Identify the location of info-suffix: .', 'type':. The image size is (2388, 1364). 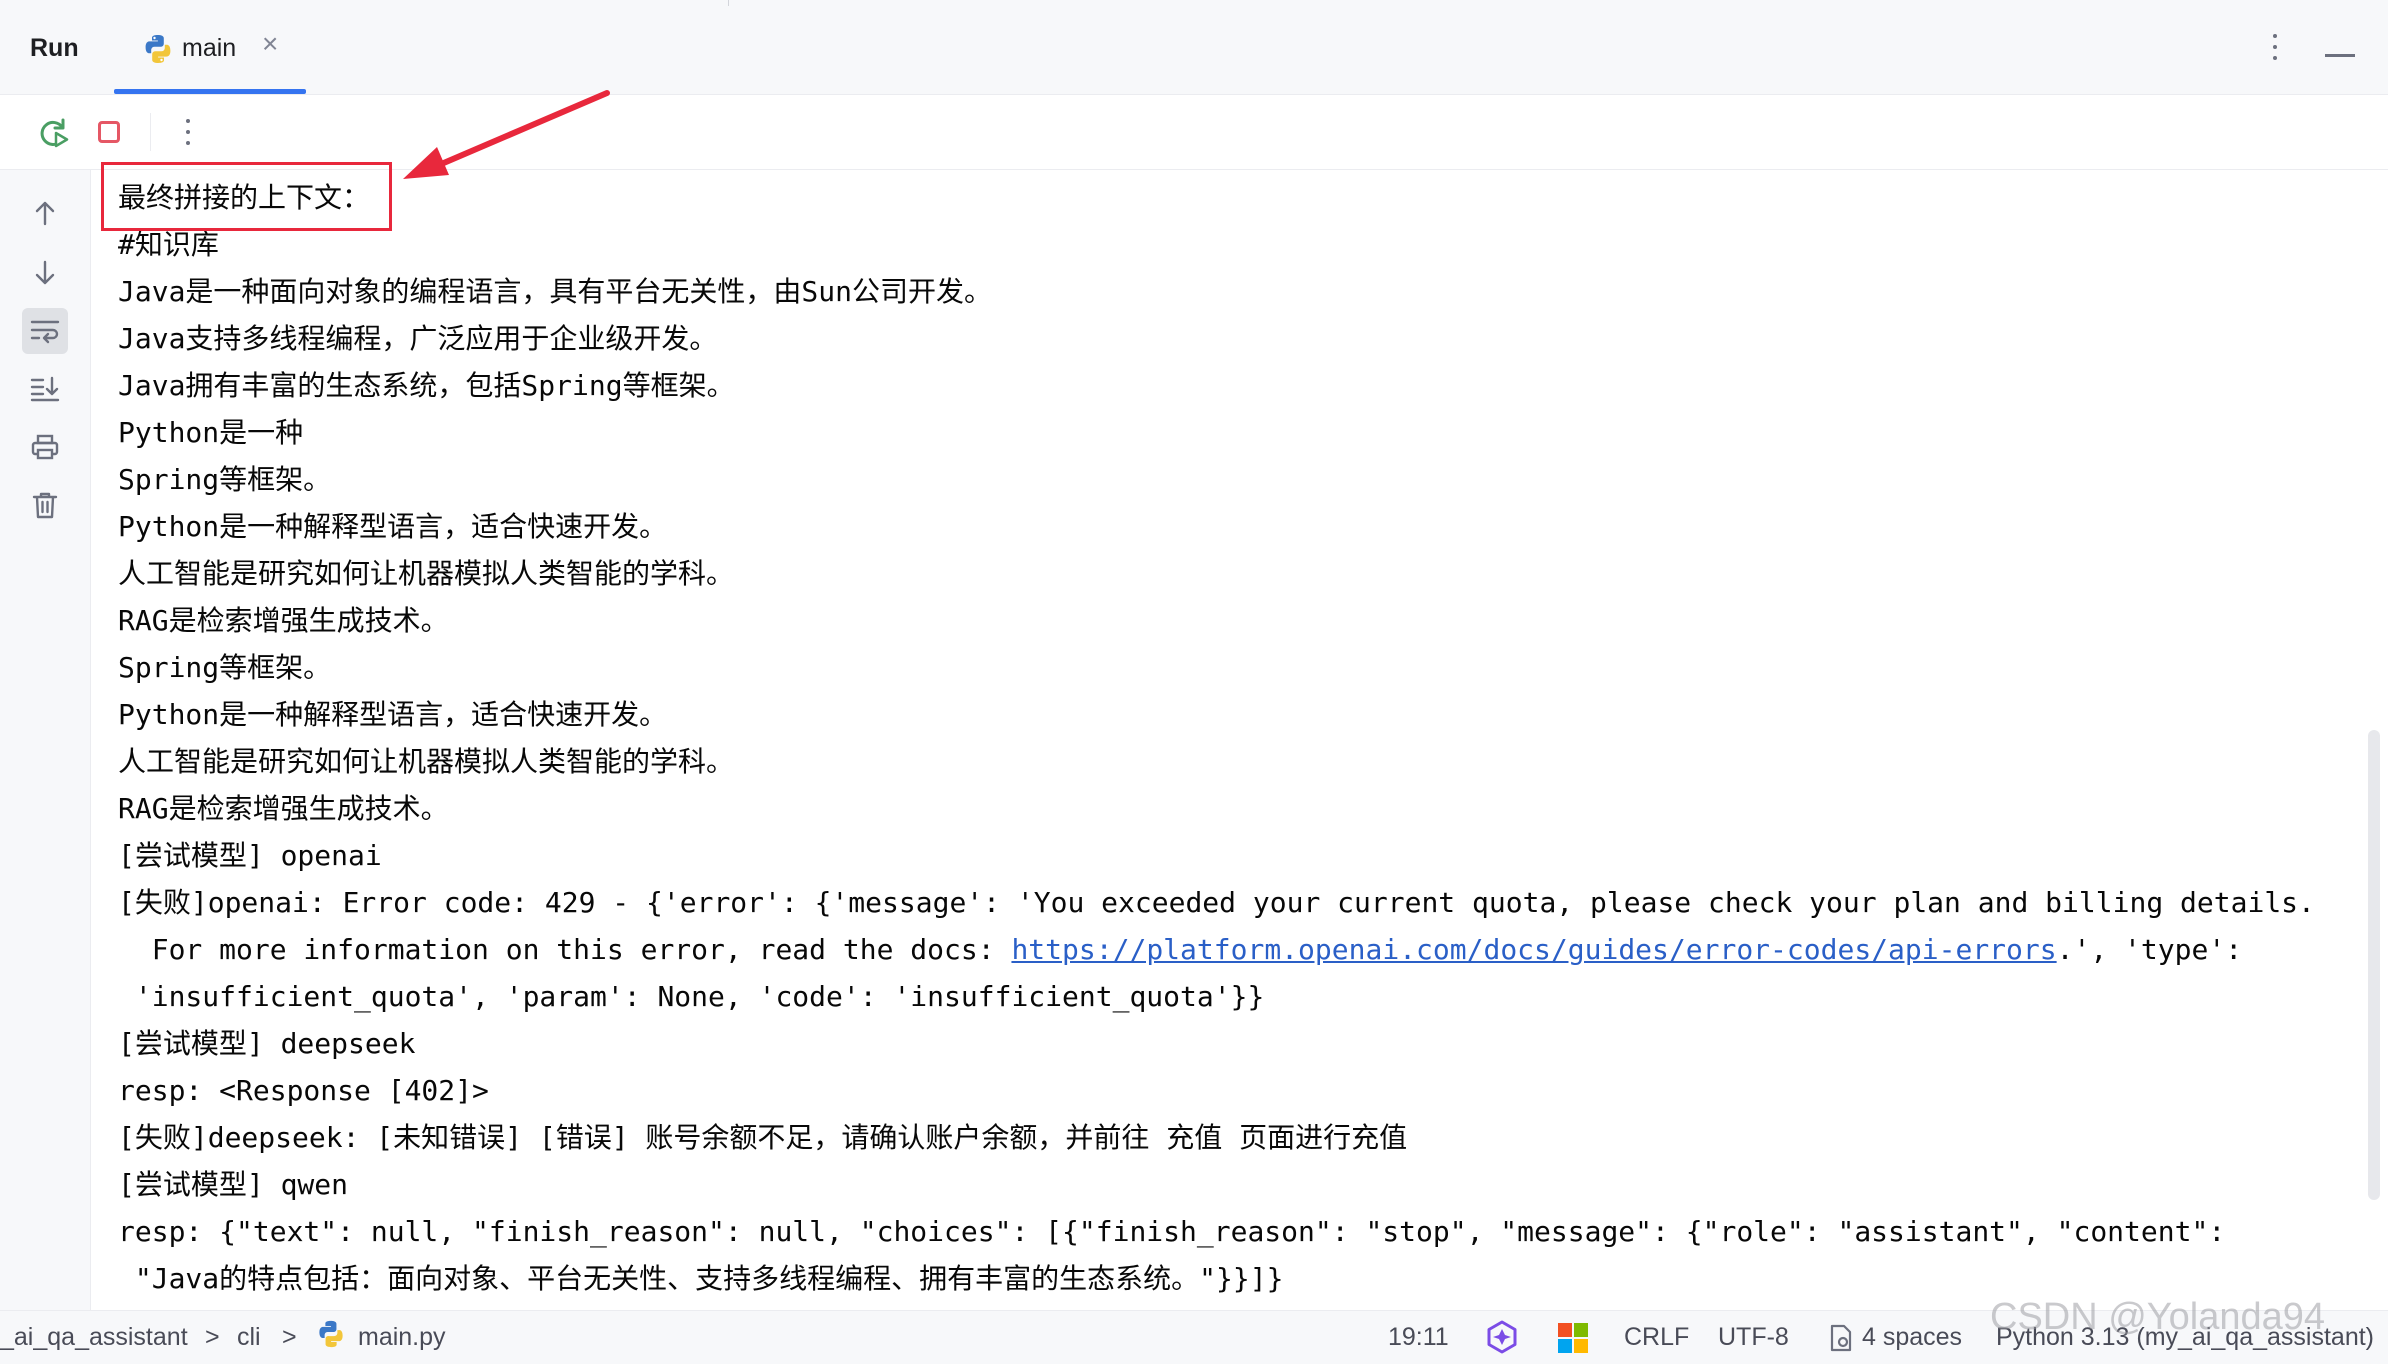
(2149, 949).